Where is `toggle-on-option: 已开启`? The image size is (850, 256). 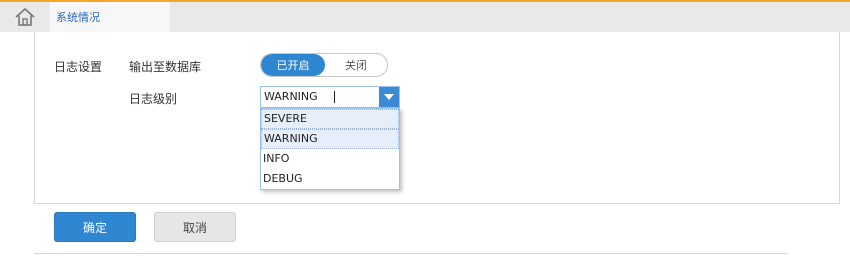 toggle-on-option: 已开启 is located at coordinates (293, 65).